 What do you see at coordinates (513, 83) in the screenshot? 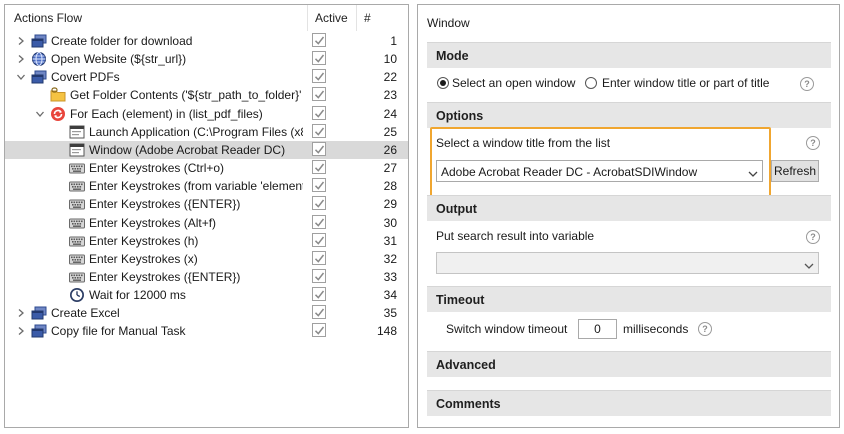
I see `radio-select-open-window-label: Select an open window` at bounding box center [513, 83].